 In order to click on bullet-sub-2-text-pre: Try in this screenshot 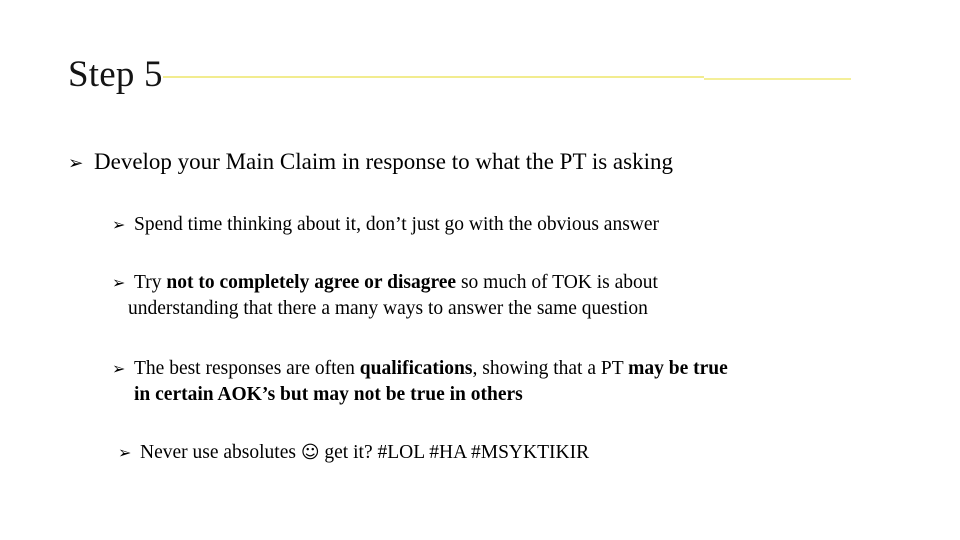, I will do `click(150, 282)`.